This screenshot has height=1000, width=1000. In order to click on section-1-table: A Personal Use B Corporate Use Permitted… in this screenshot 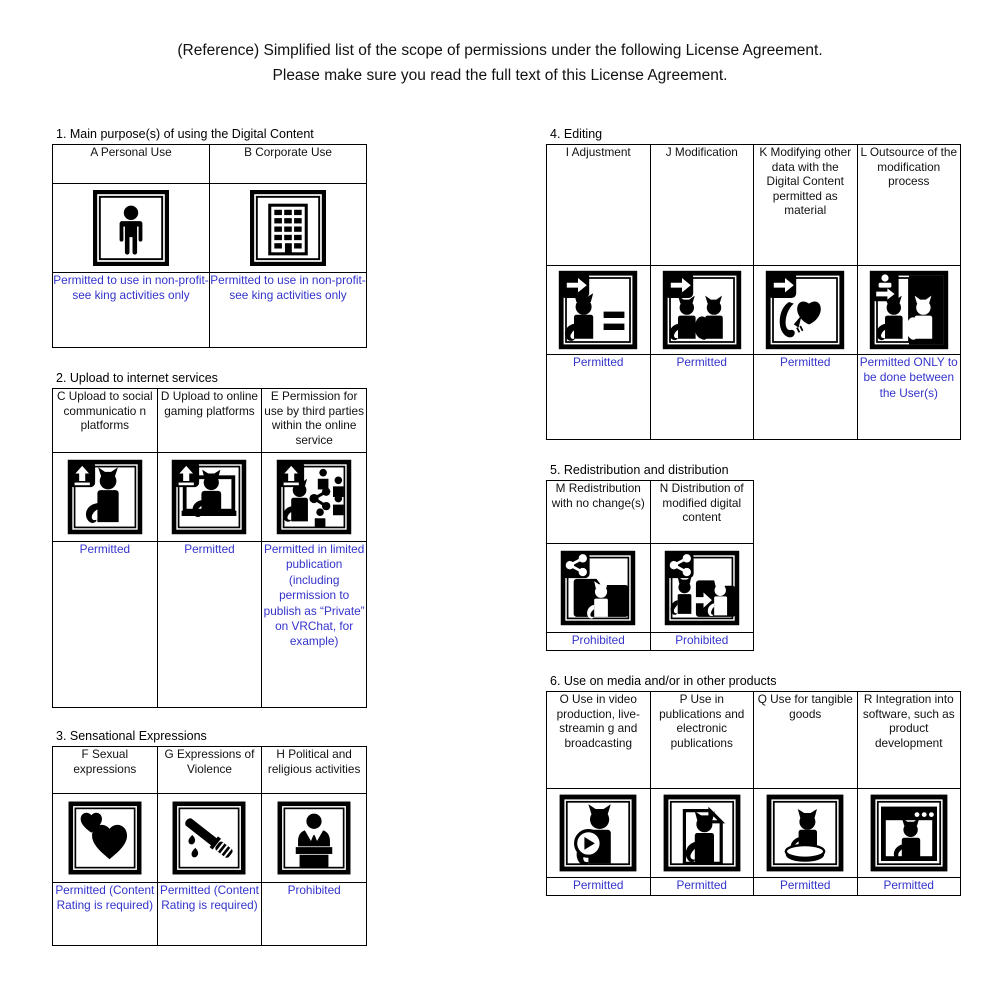, I will do `click(209, 246)`.